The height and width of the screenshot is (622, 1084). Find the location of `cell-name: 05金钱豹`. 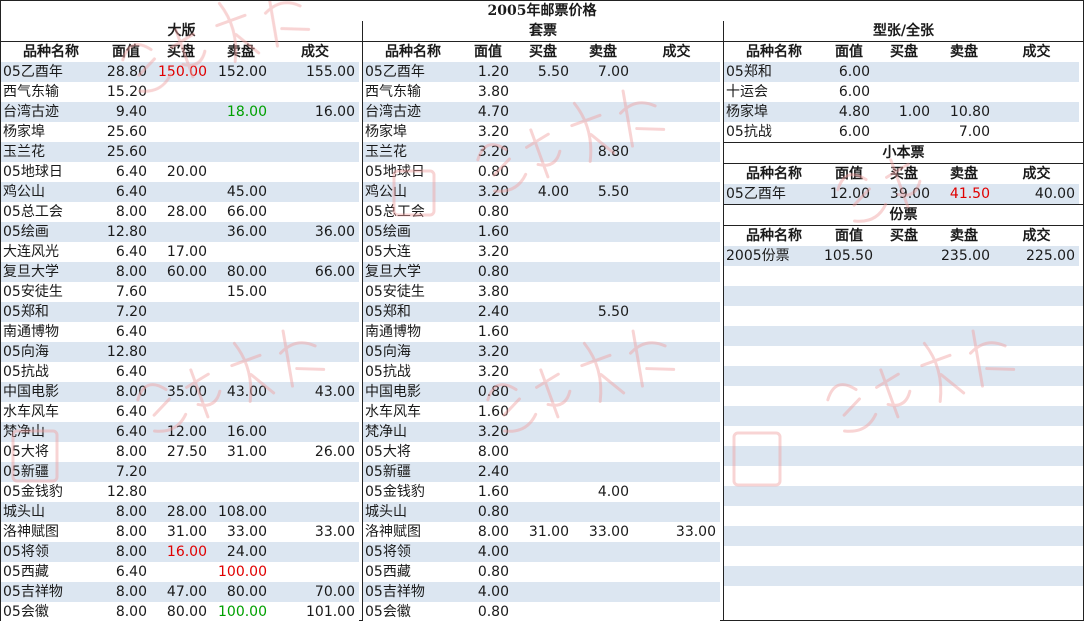

cell-name: 05金钱豹 is located at coordinates (413, 492).